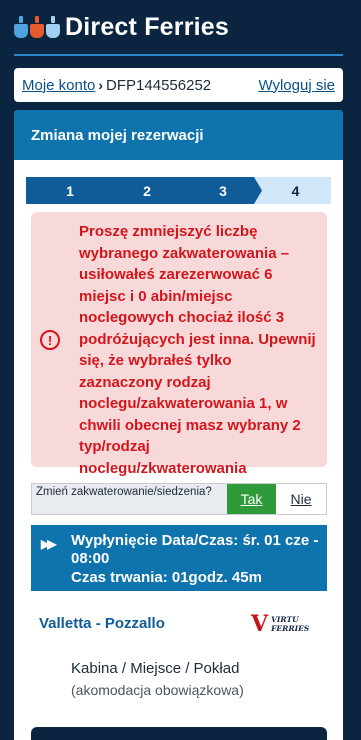  I want to click on step-2: 2, so click(146, 190).